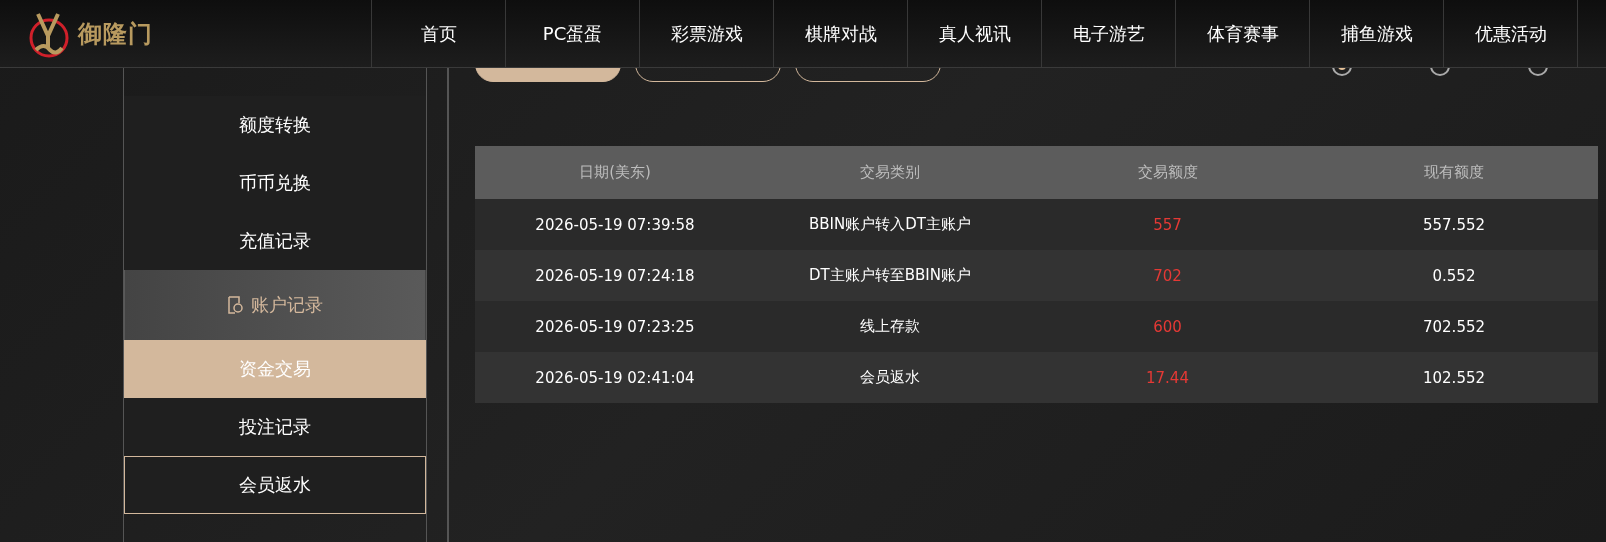  I want to click on column-header: 日期(美东), so click(615, 172).